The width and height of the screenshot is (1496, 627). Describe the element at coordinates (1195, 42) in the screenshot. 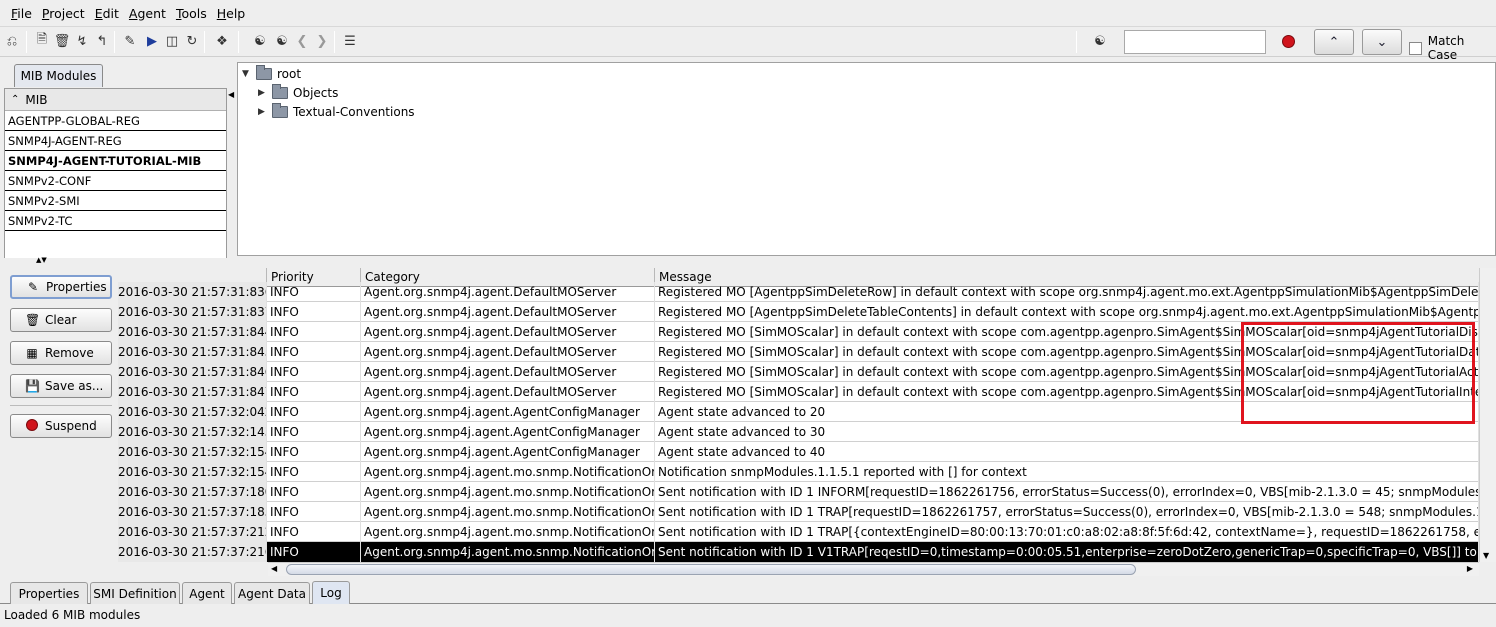

I see `search-input` at that location.